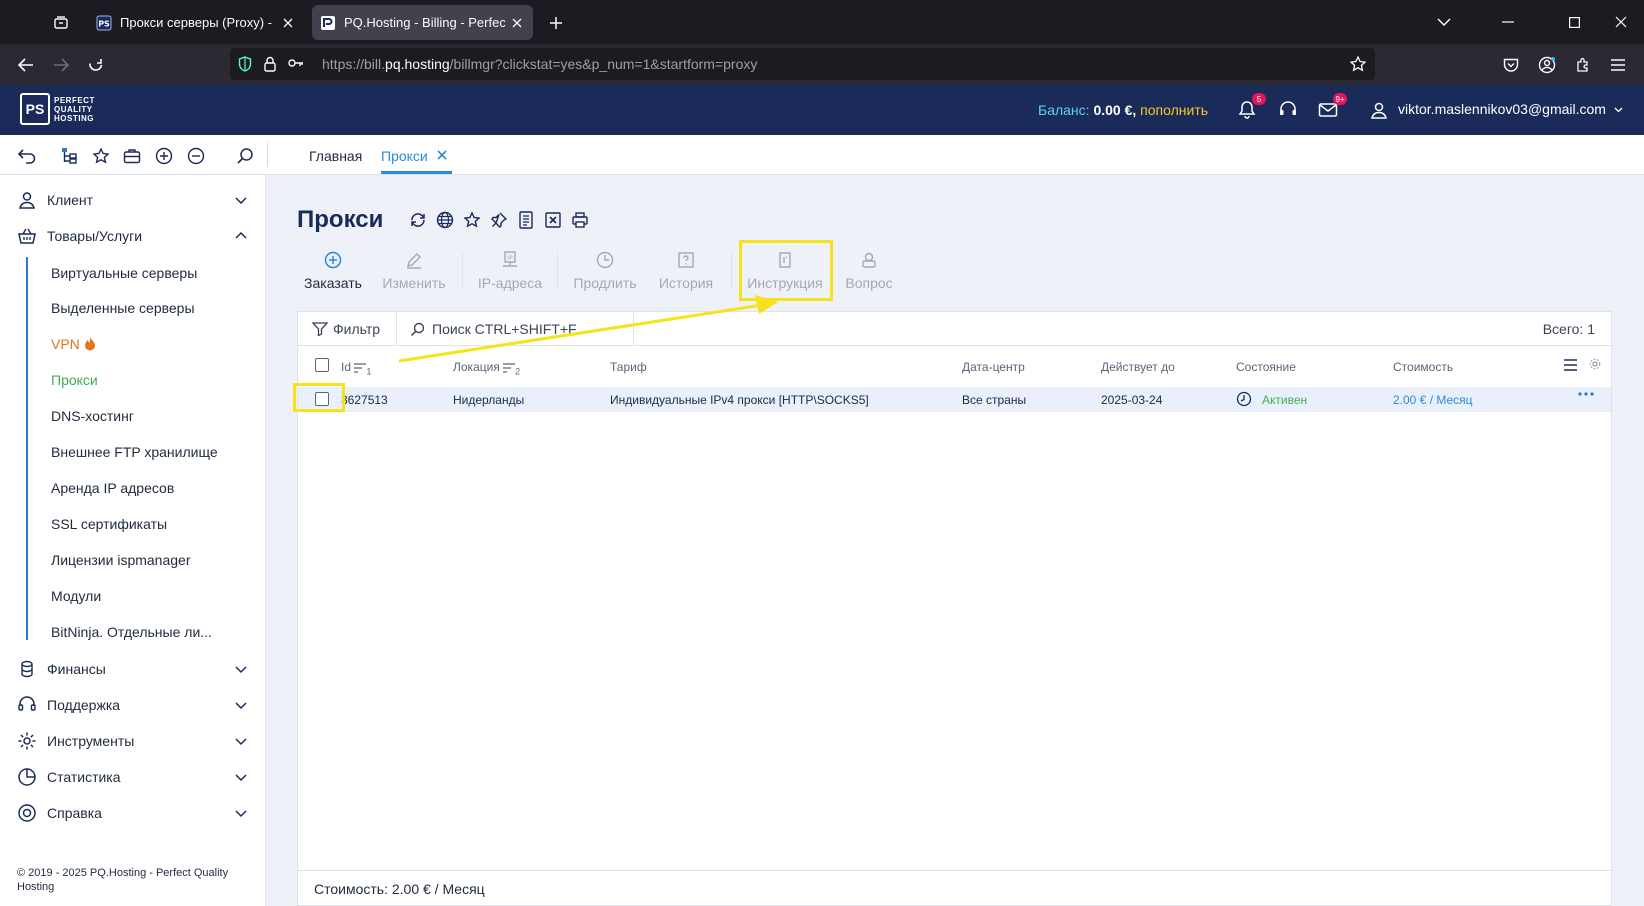 Image resolution: width=1644 pixels, height=906 pixels. I want to click on table-settings-gear-icon, so click(1595, 364).